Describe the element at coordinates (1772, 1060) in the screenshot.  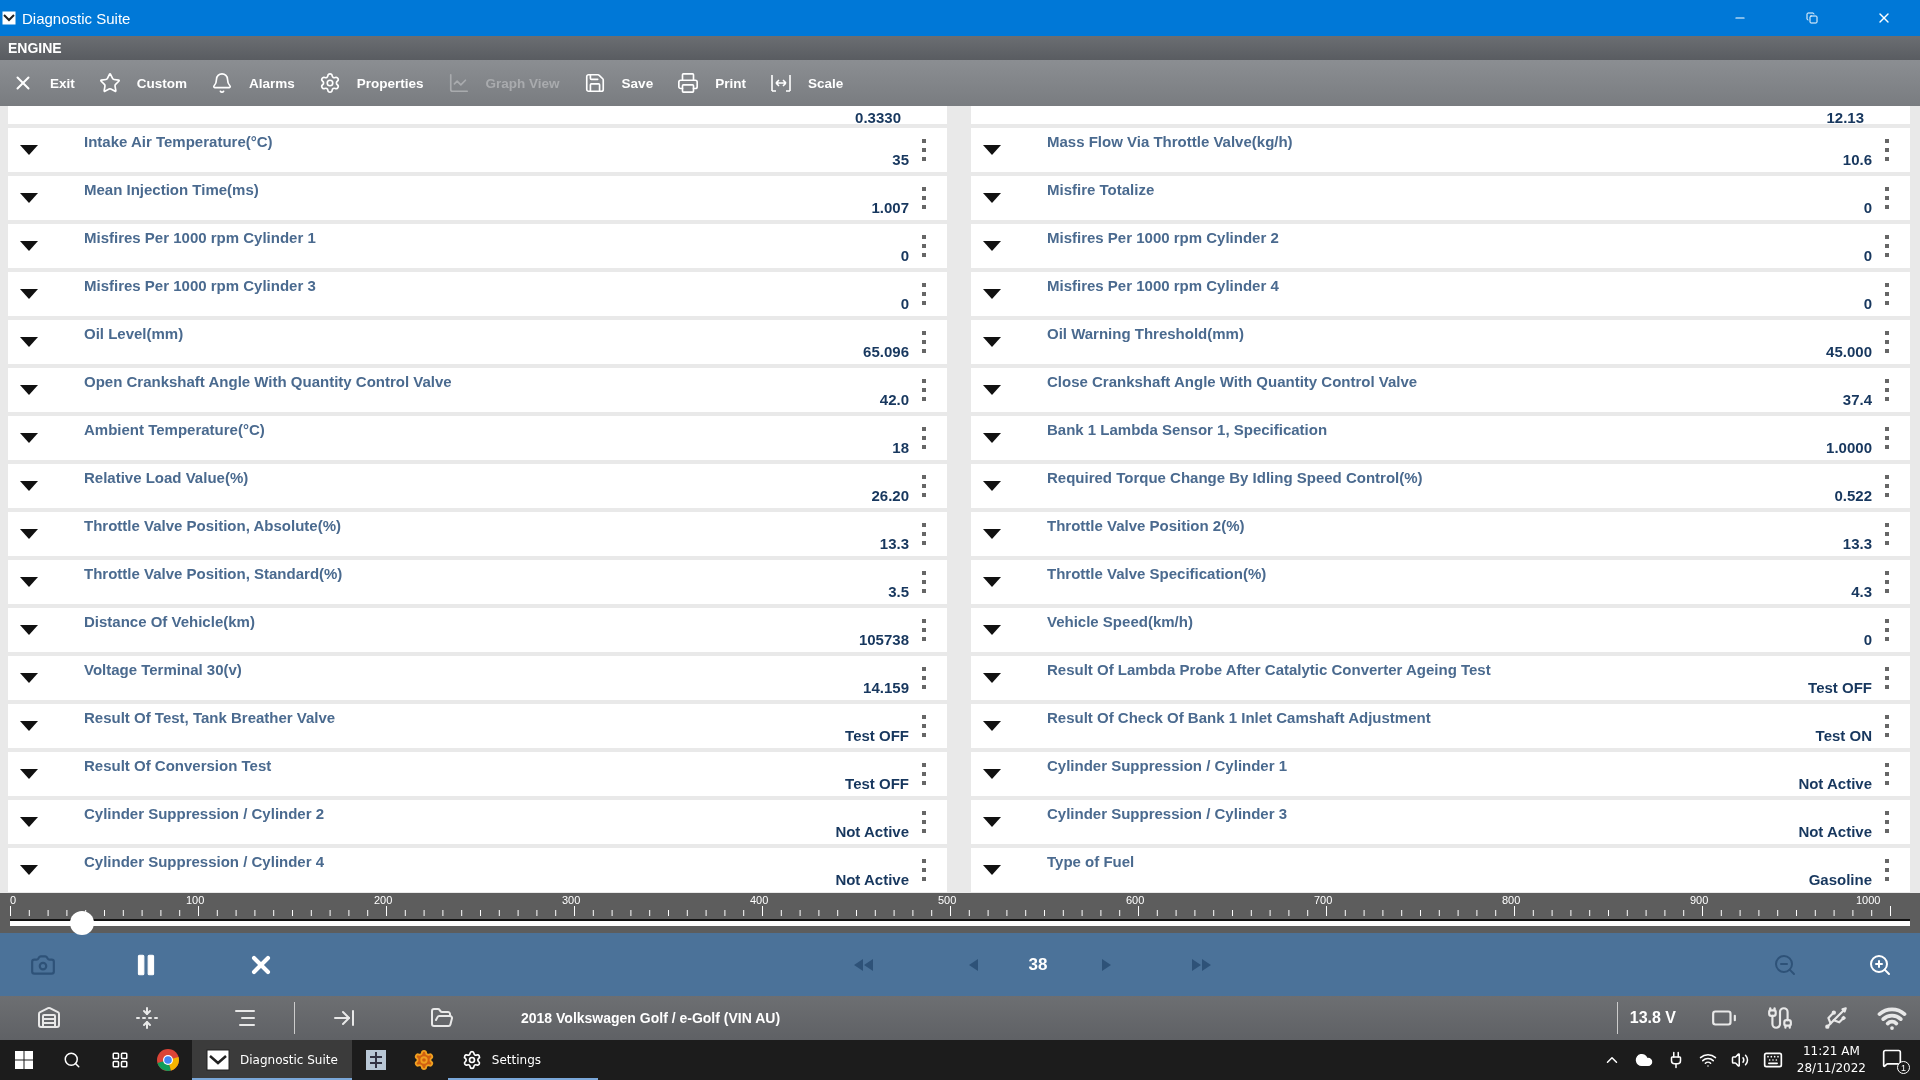
I see `keyboard-icon` at that location.